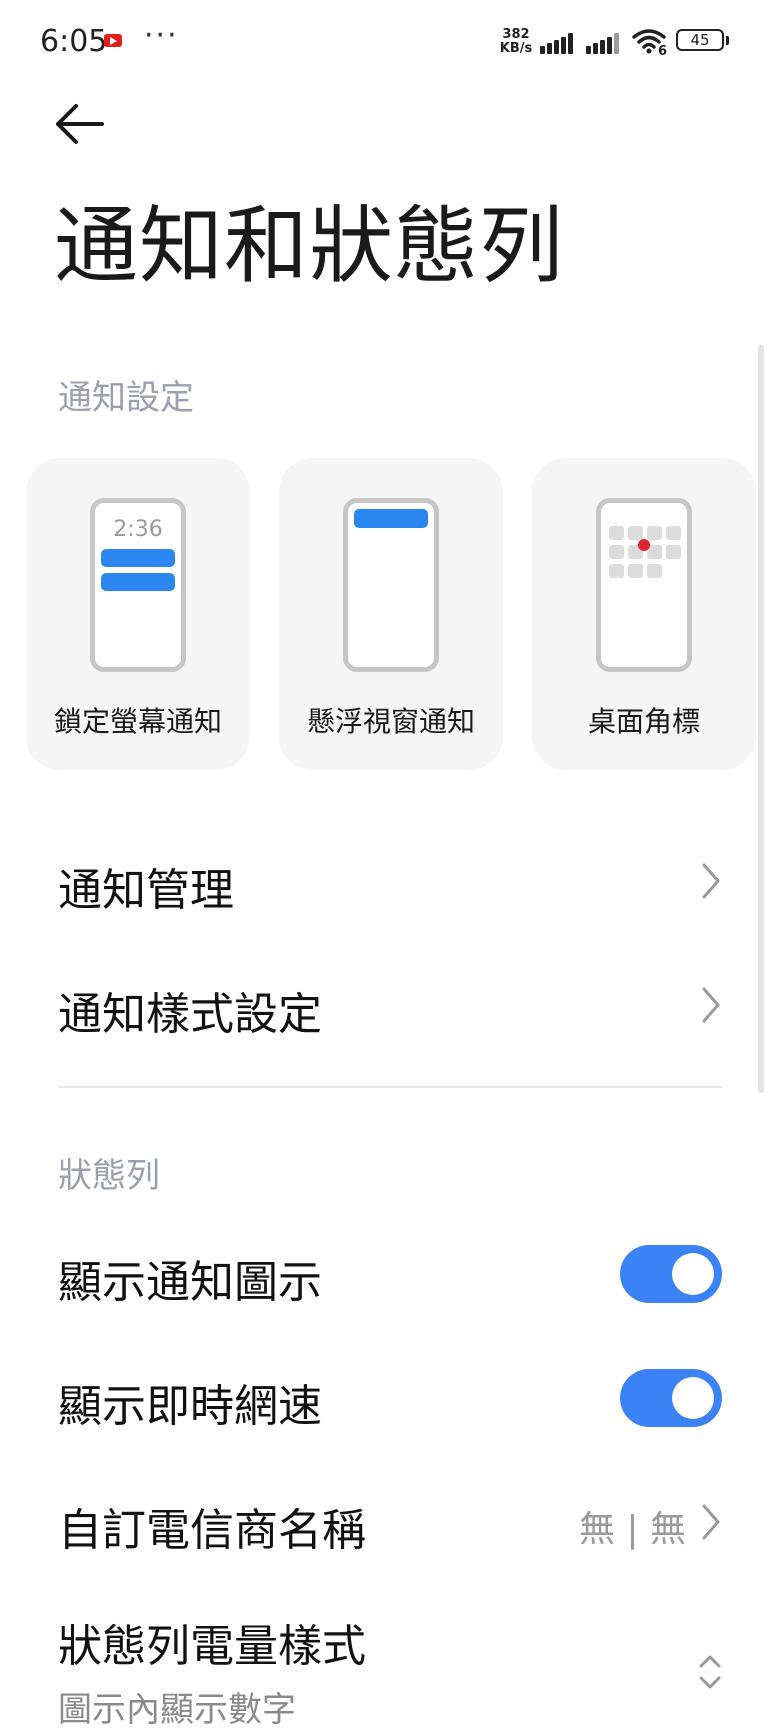  I want to click on badge-dot-icon, so click(644, 545).